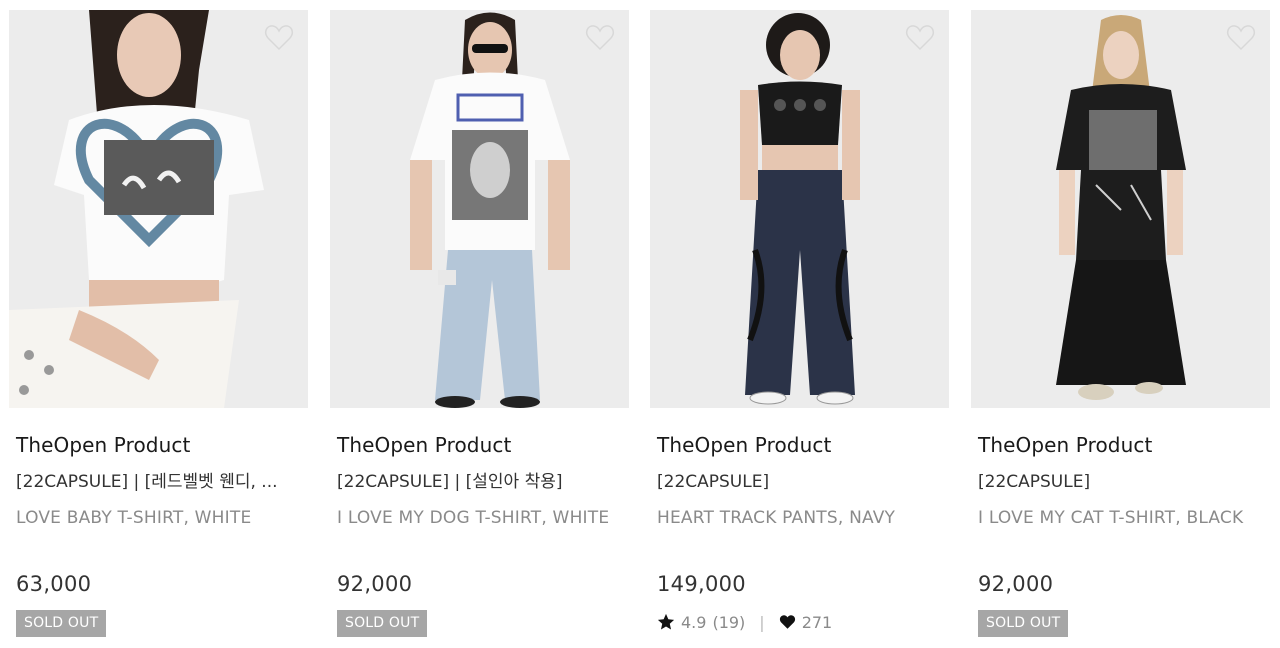  I want to click on product-name-line2: I LOVE MY CAT T-SHIRT, BLACK, so click(1124, 518).